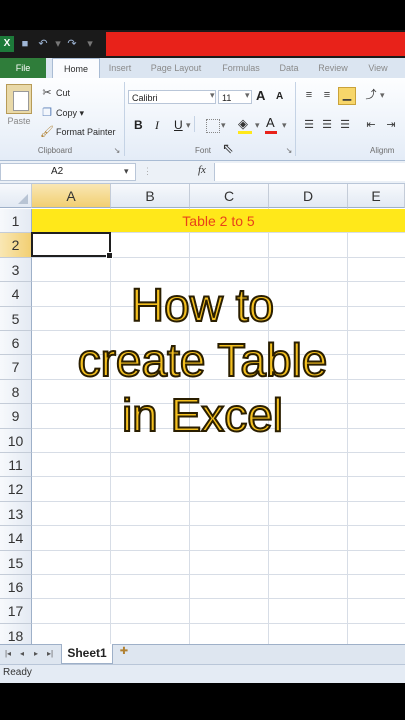  Describe the element at coordinates (213, 126) in the screenshot. I see `borders-icon` at that location.